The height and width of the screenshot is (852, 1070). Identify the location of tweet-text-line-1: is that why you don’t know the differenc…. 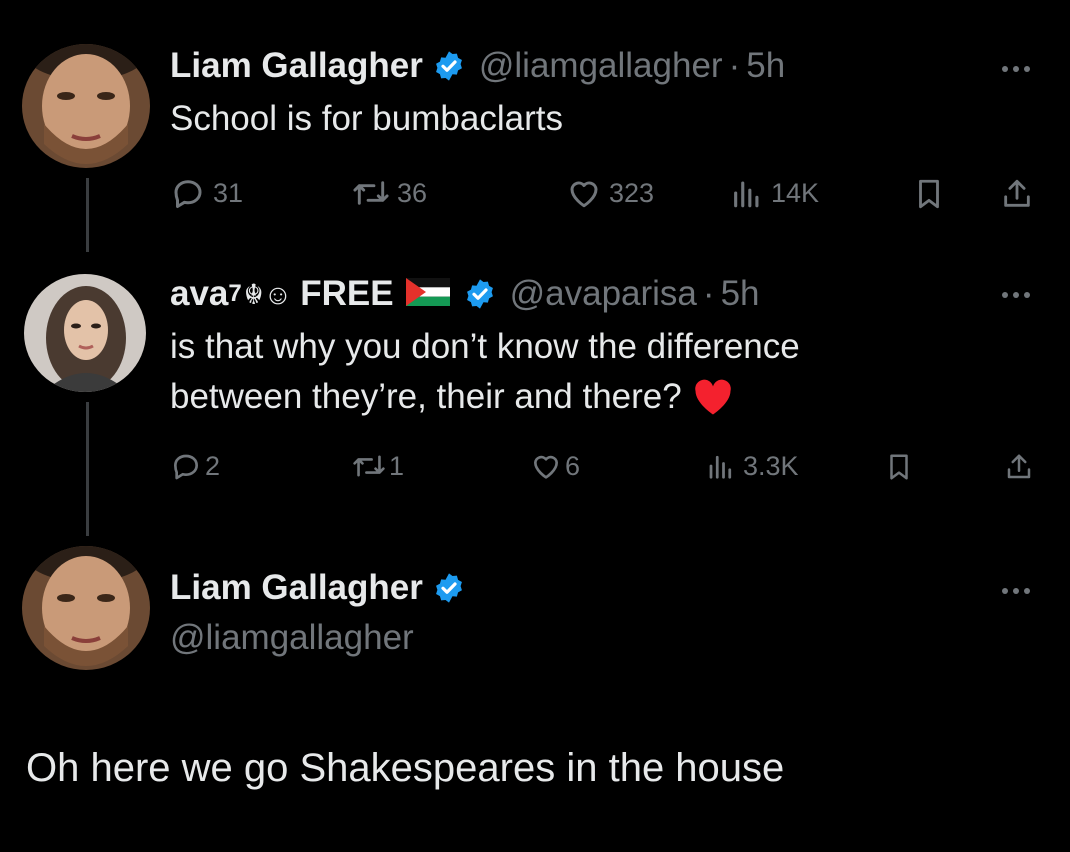
(485, 346).